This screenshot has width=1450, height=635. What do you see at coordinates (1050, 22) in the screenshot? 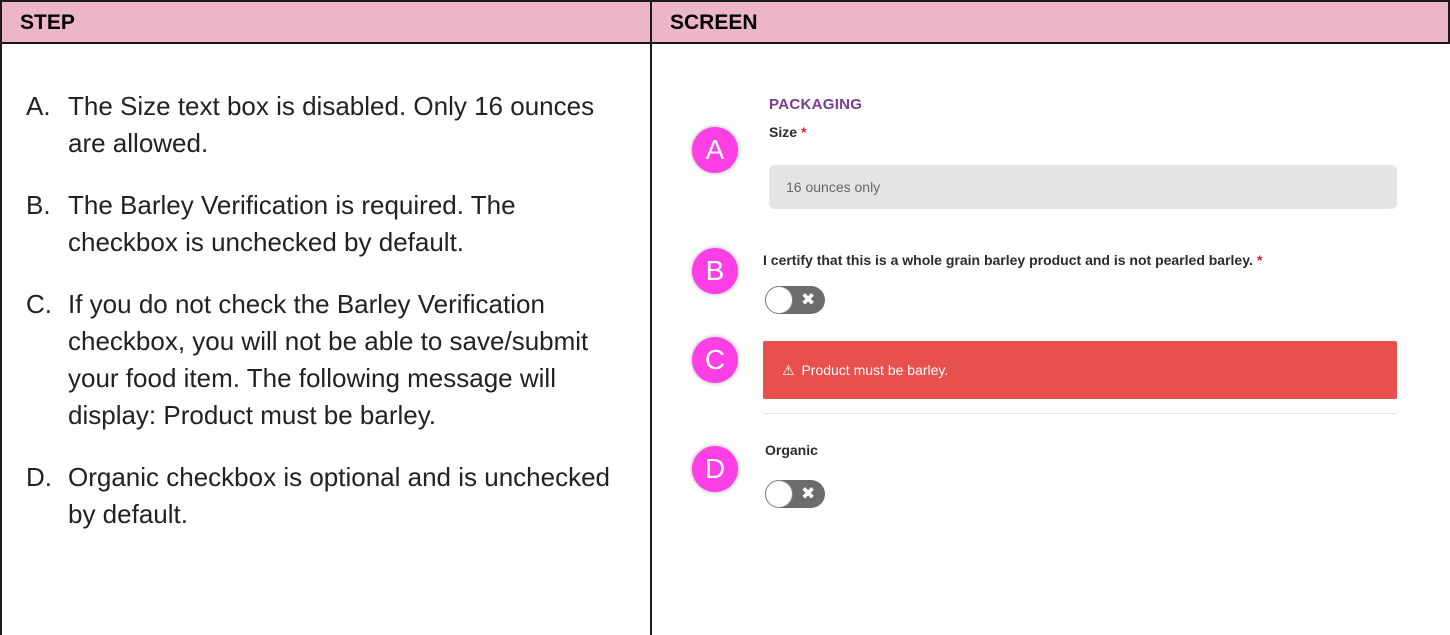
I see `screen-column-header: SCREEN` at bounding box center [1050, 22].